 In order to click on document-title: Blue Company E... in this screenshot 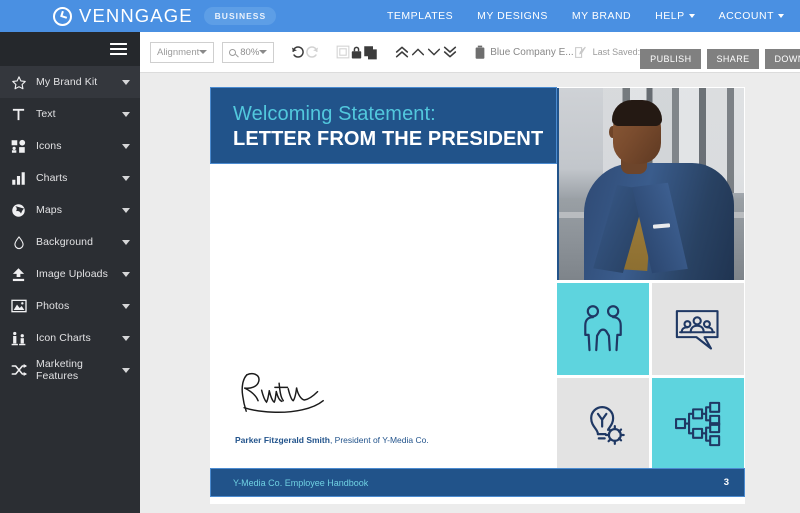, I will do `click(531, 52)`.